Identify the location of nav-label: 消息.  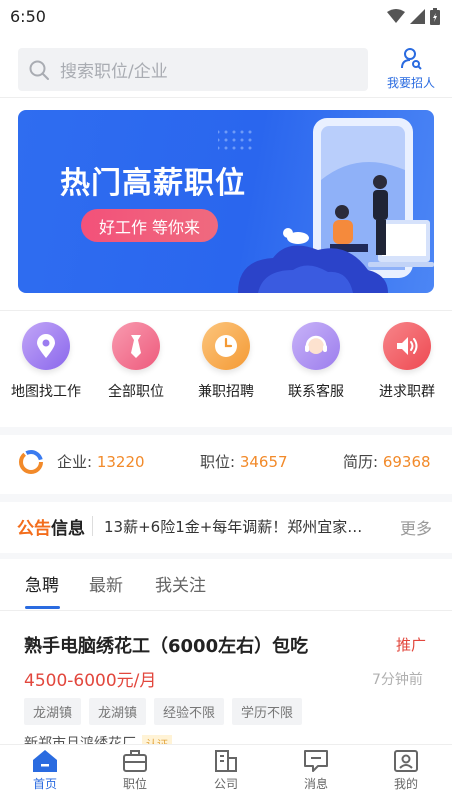
(315, 784).